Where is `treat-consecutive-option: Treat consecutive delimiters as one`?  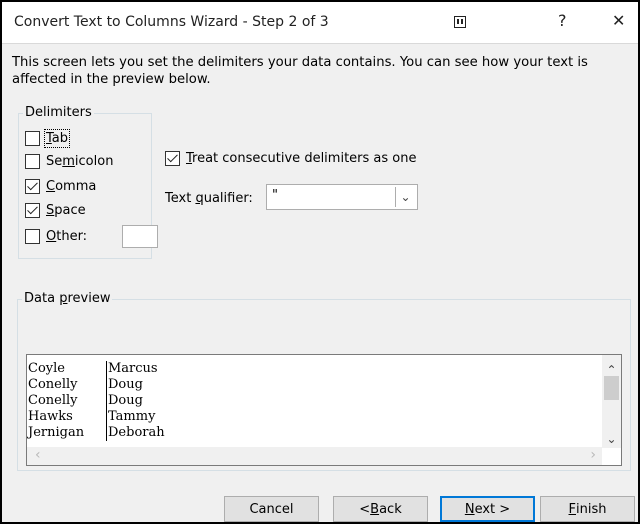 treat-consecutive-option: Treat consecutive delimiters as one is located at coordinates (290, 158).